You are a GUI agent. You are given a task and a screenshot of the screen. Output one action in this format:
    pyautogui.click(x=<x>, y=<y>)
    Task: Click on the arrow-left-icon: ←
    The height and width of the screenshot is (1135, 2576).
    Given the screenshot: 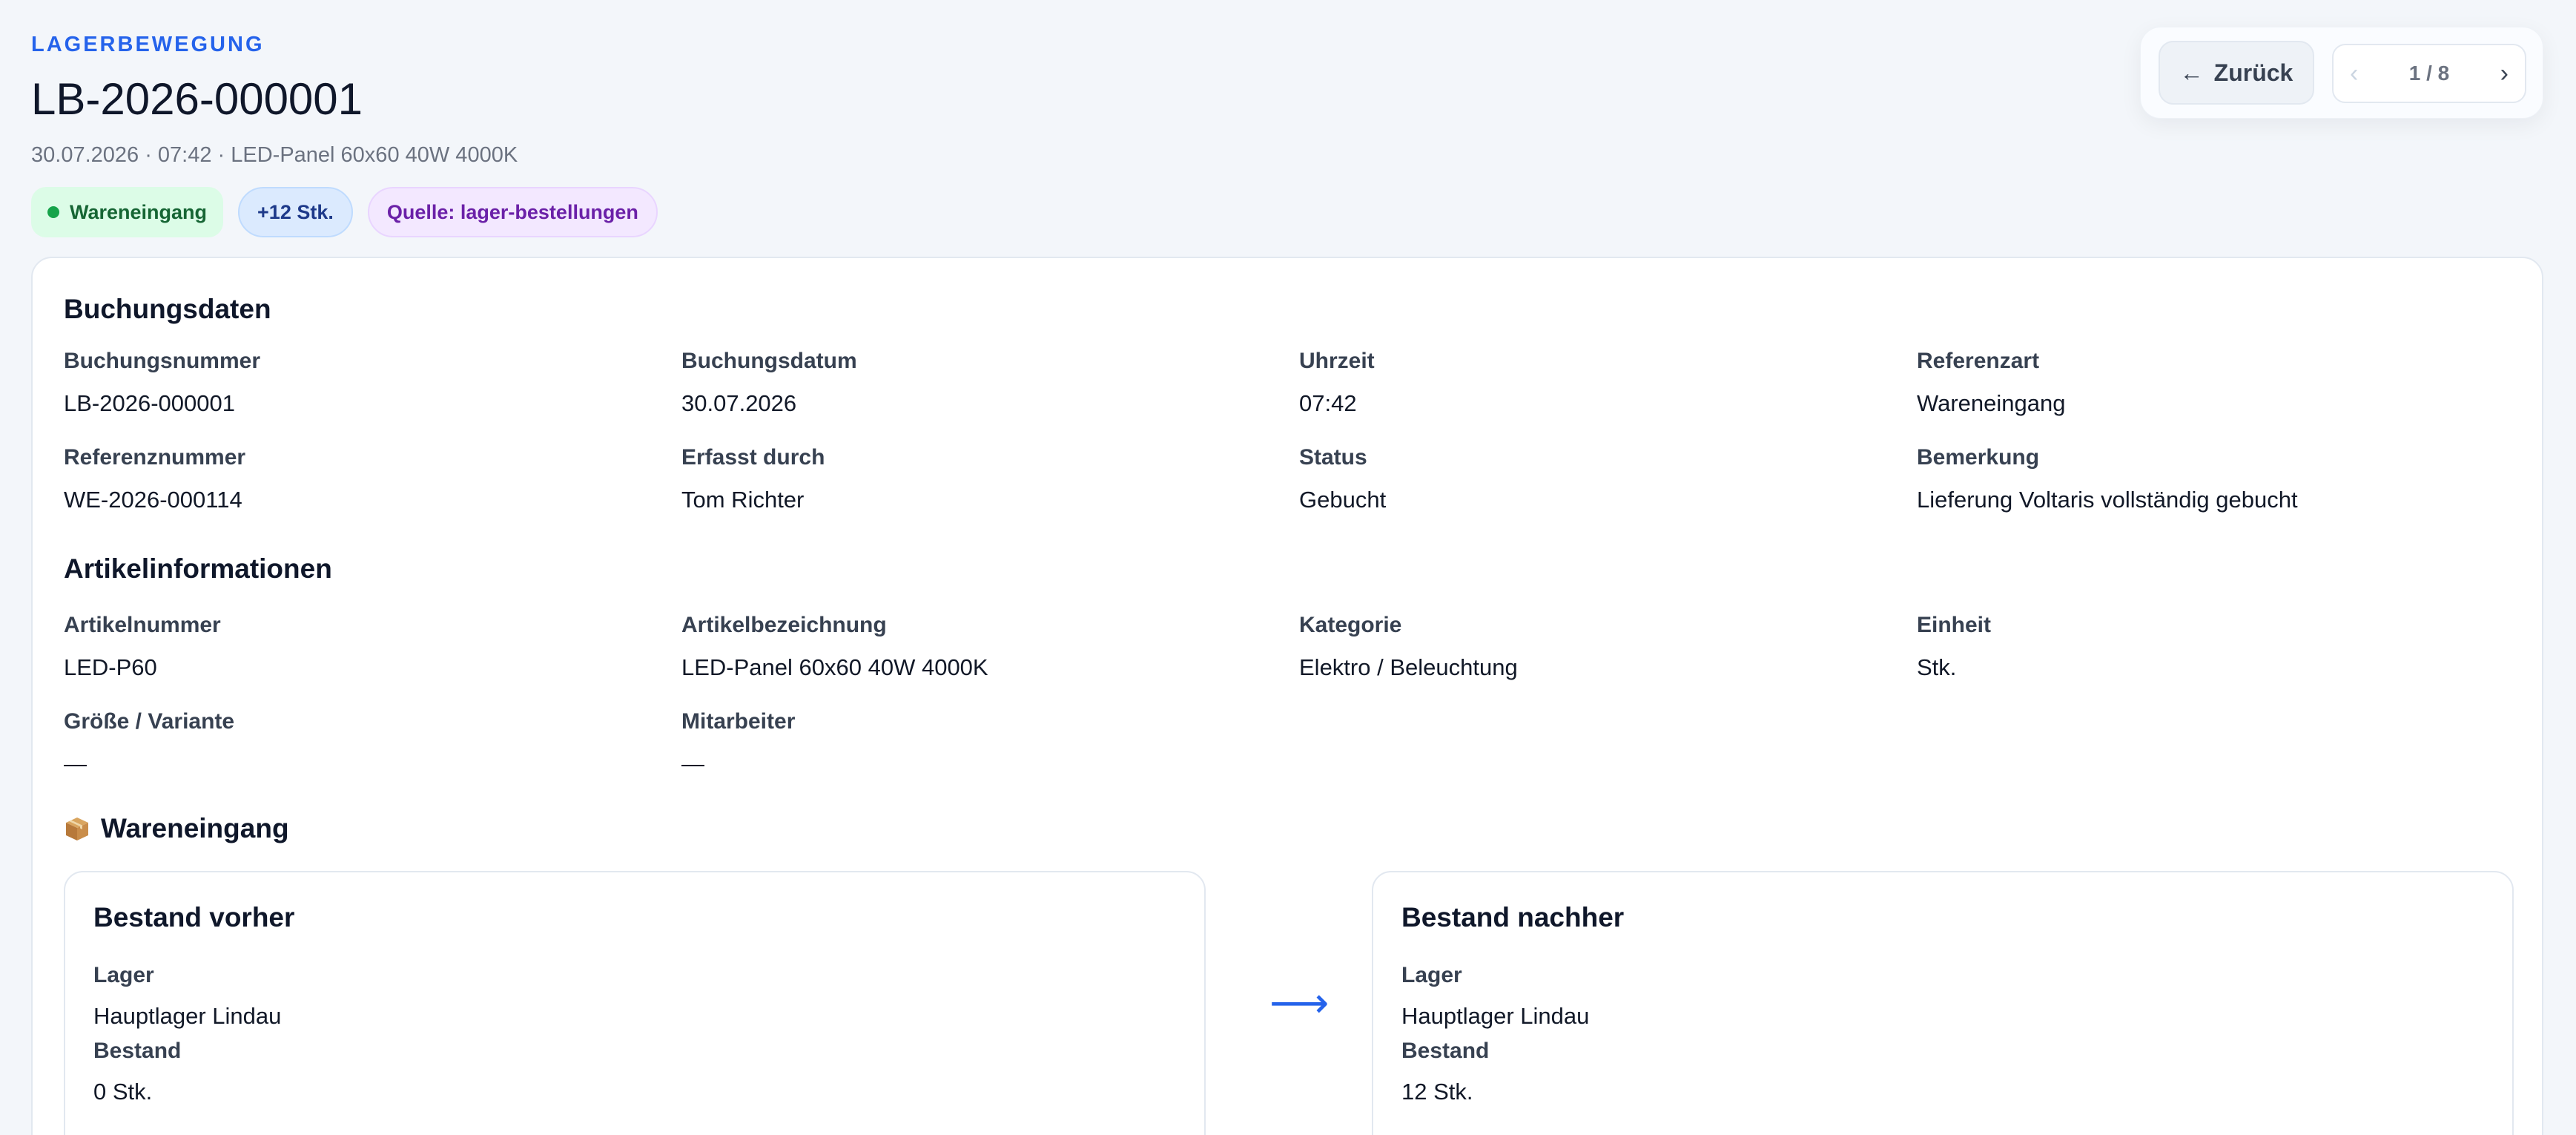 What is the action you would take?
    pyautogui.click(x=2191, y=72)
    